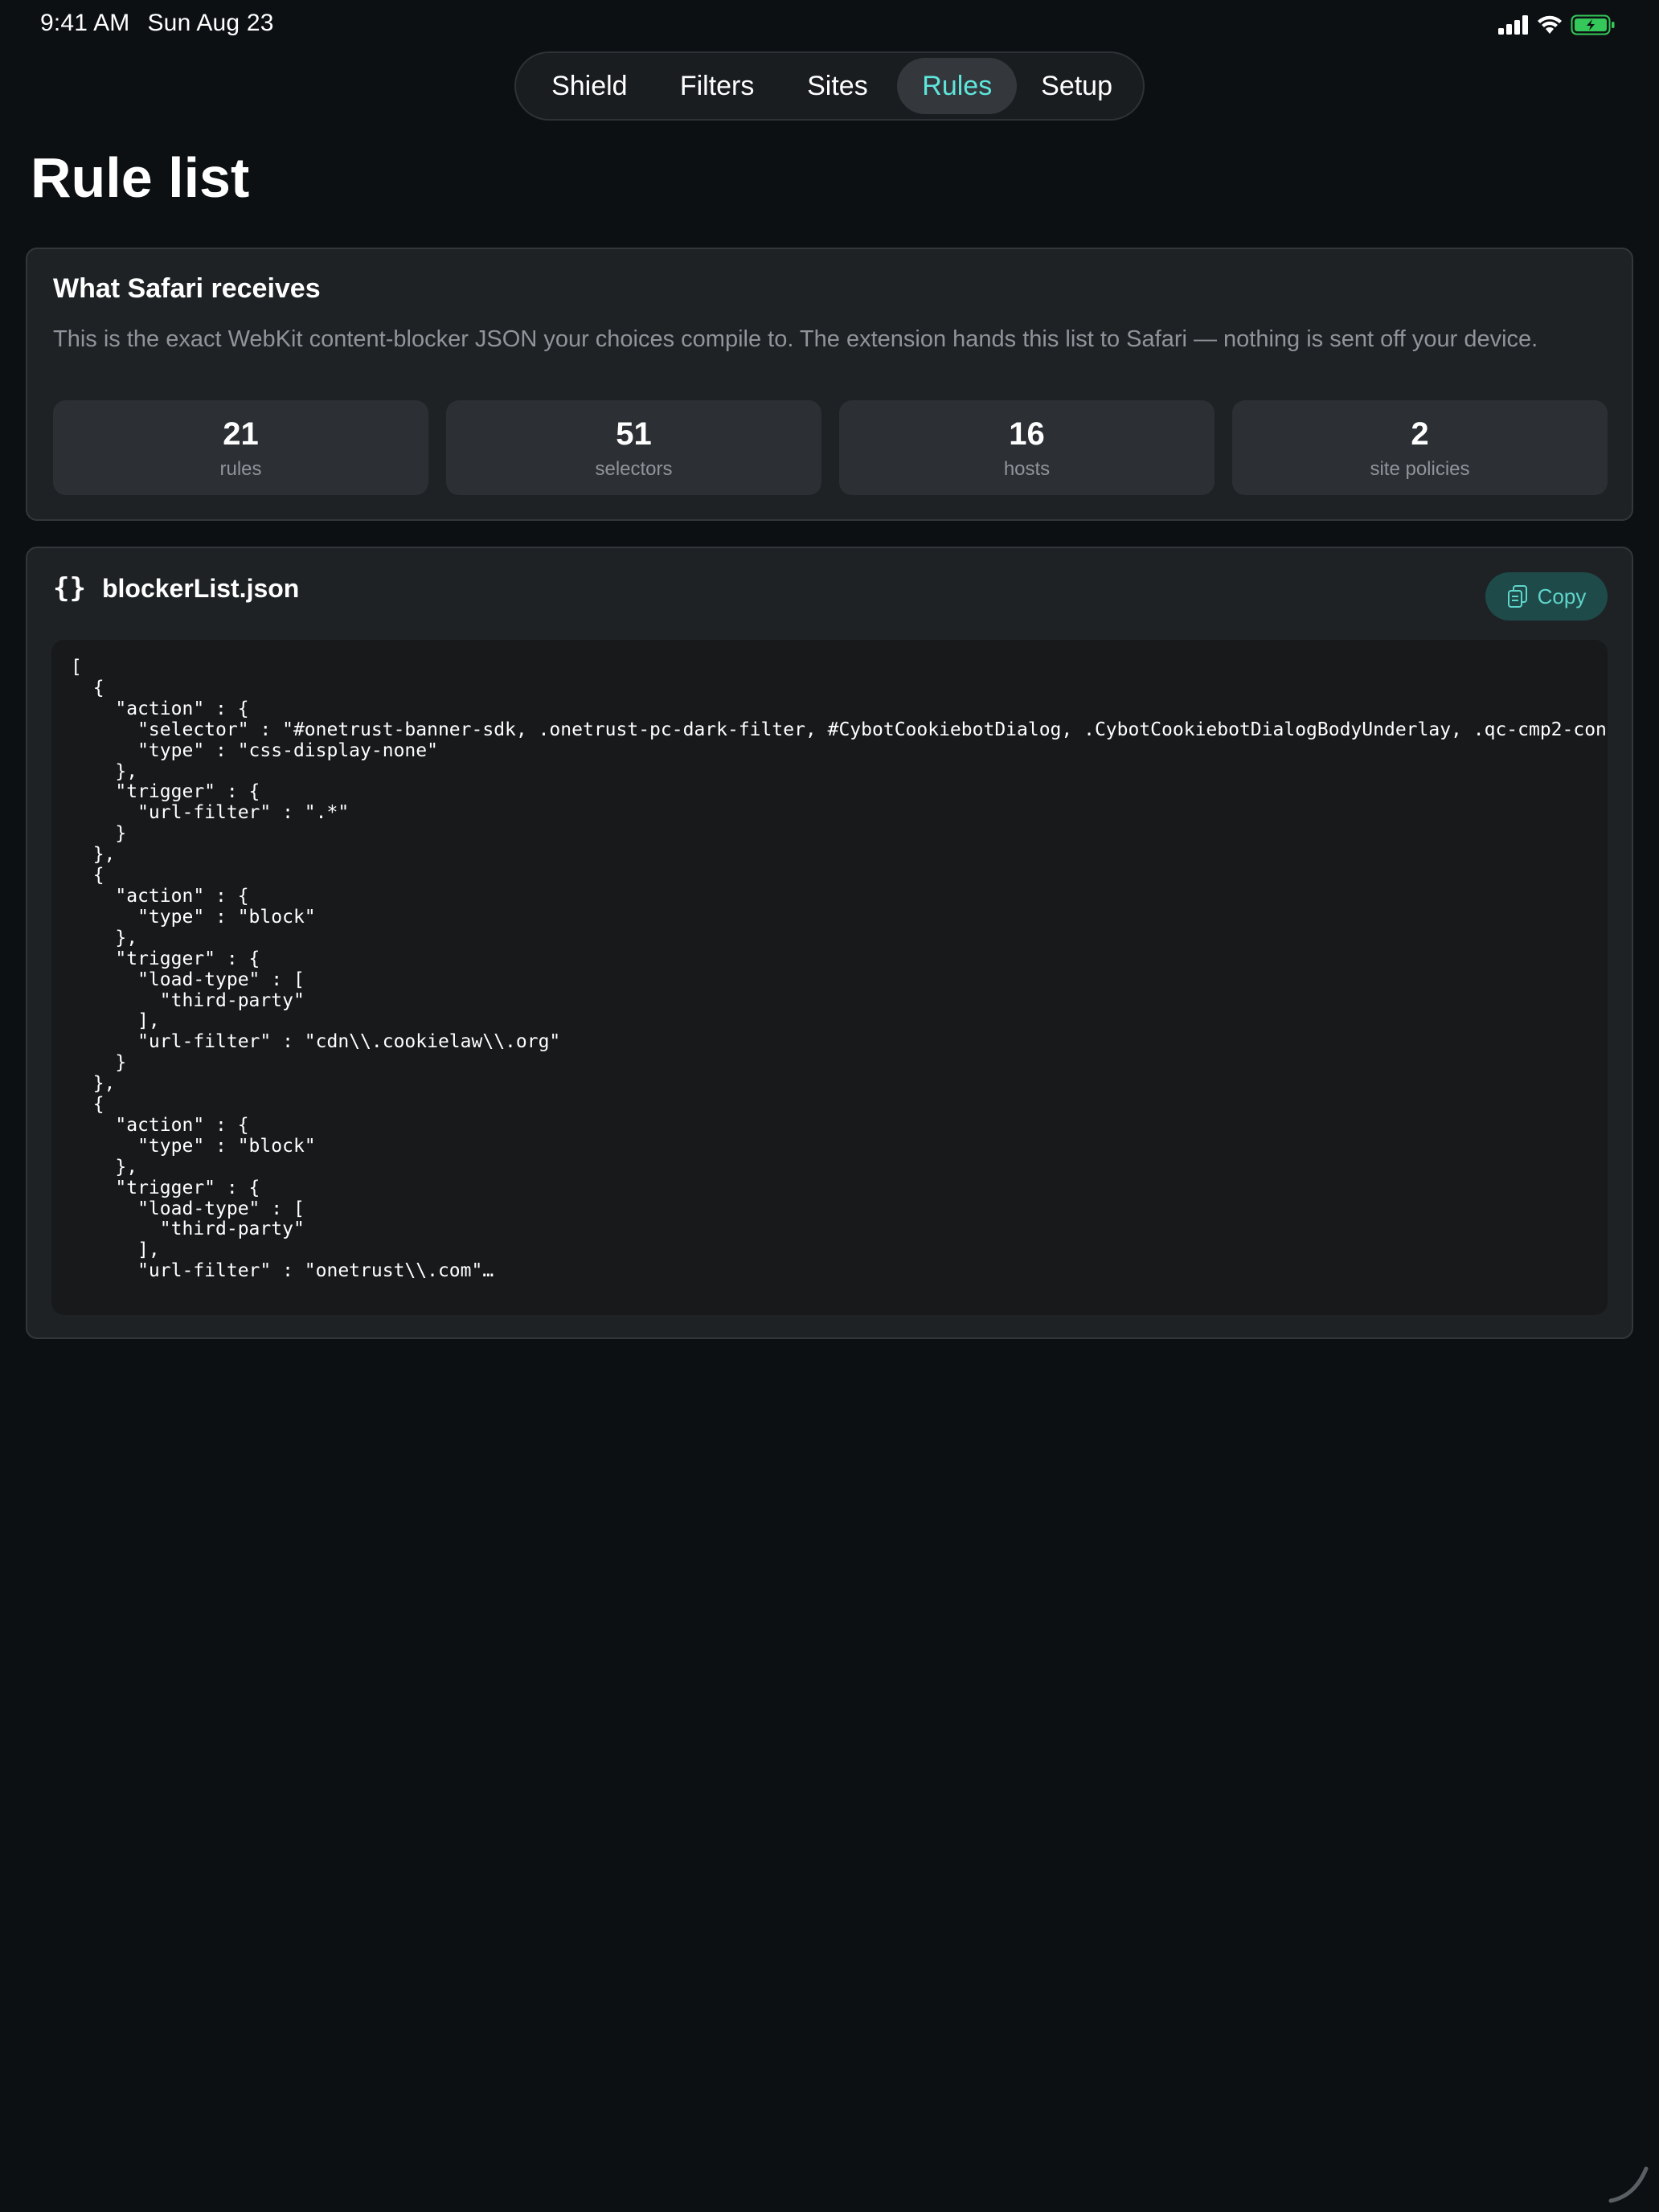 Image resolution: width=1659 pixels, height=2212 pixels. I want to click on tab-bar: Shield Filters Sites Rules Setup, so click(829, 86).